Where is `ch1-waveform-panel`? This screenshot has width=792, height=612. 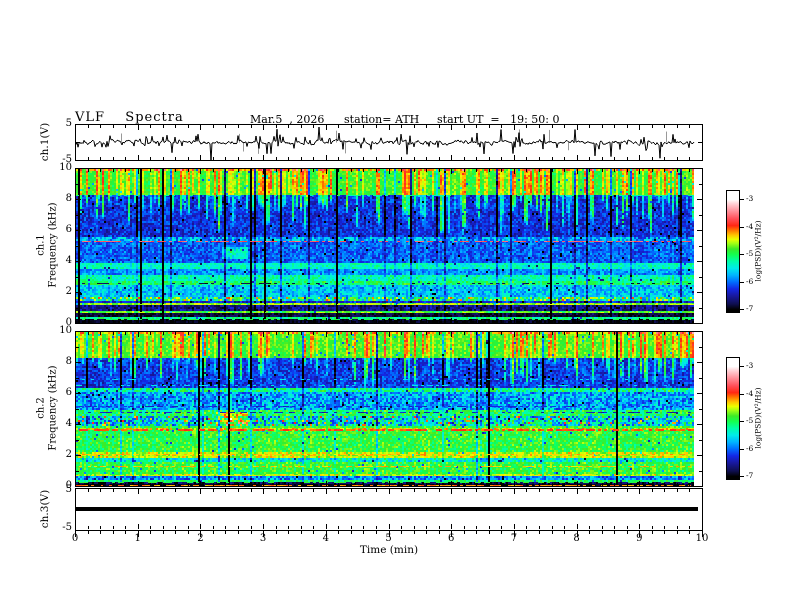 ch1-waveform-panel is located at coordinates (389, 142).